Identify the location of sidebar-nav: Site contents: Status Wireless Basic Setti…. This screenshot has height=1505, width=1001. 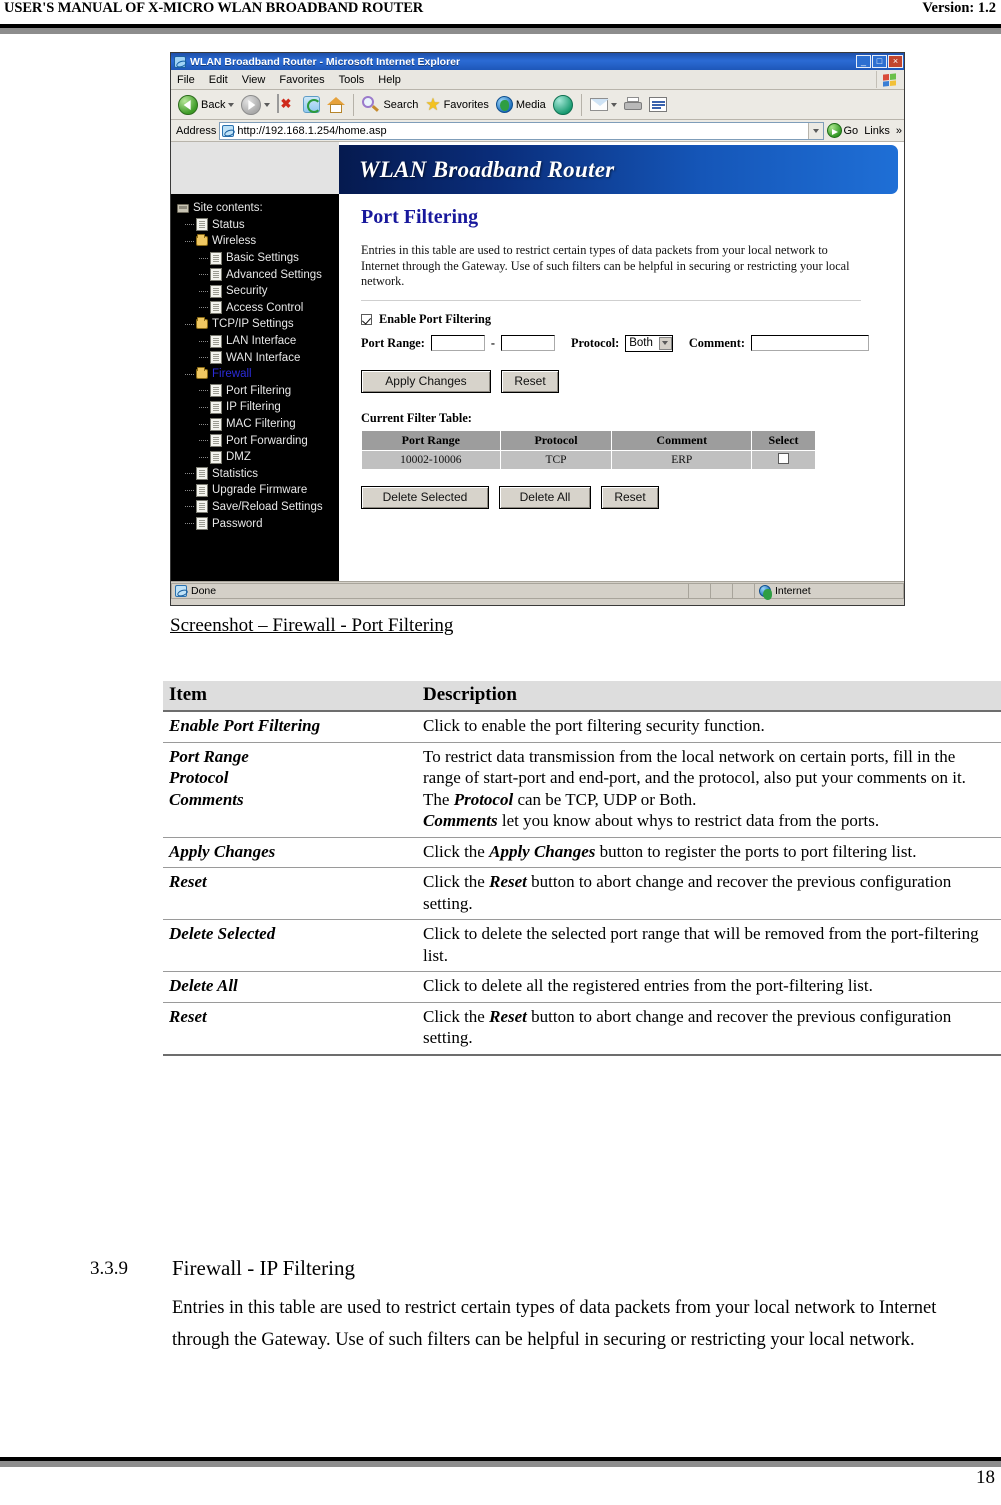
(255, 387).